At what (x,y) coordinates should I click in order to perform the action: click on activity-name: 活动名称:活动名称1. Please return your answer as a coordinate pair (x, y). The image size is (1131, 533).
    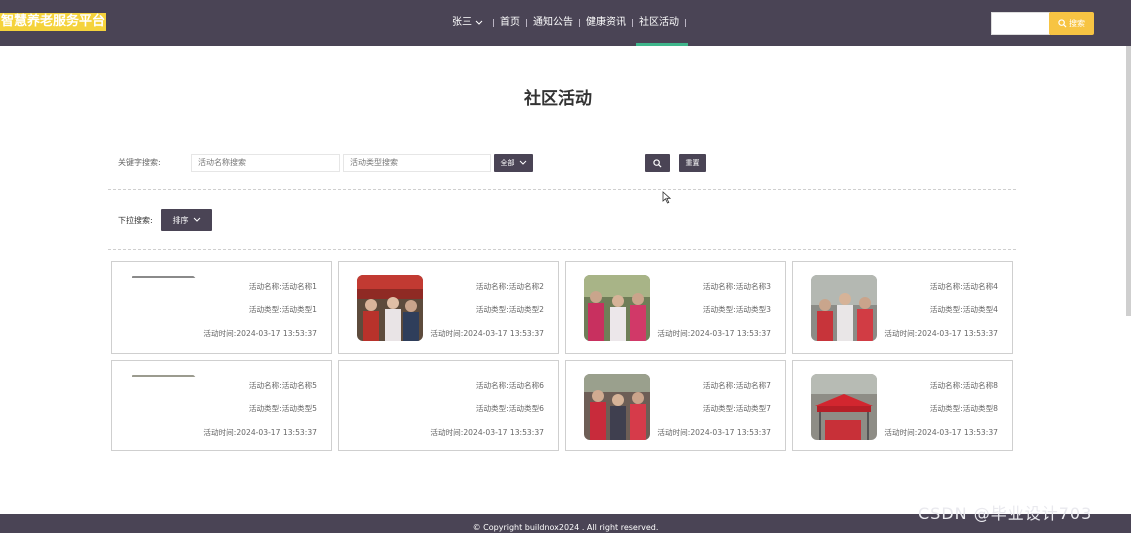
    Looking at the image, I should click on (282, 286).